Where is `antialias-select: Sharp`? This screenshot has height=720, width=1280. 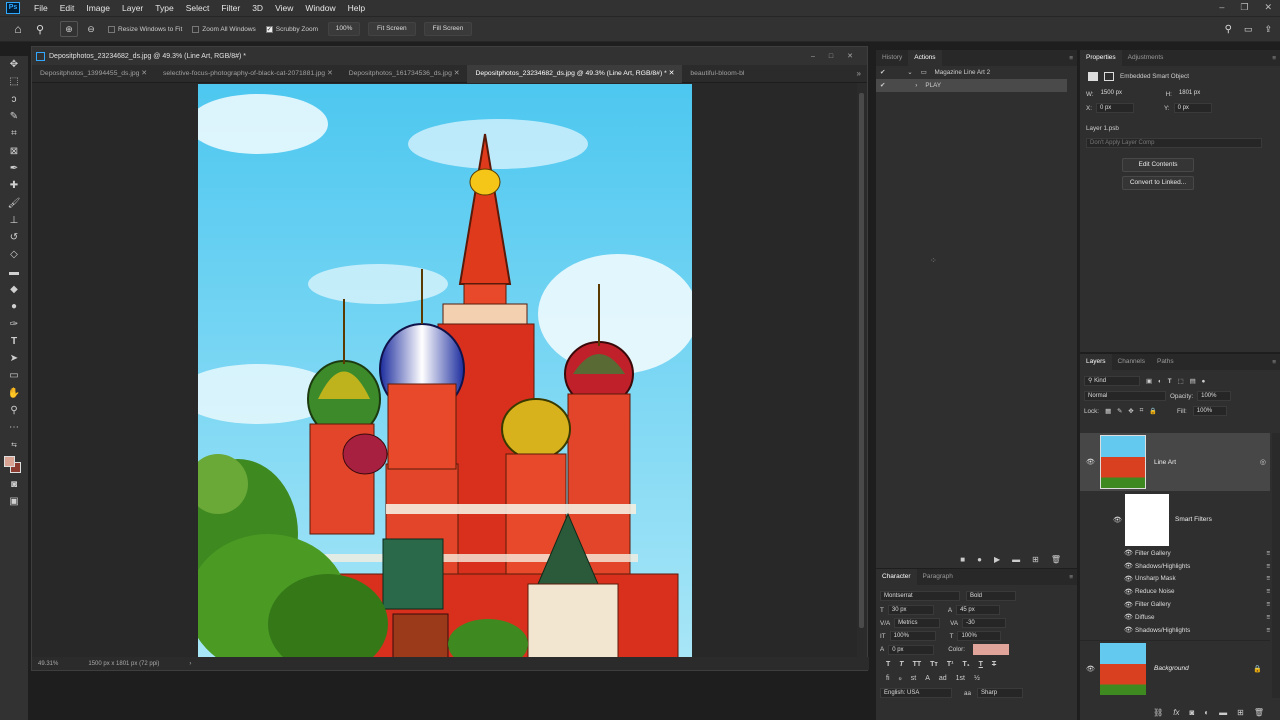
antialias-select: Sharp is located at coordinates (1000, 693).